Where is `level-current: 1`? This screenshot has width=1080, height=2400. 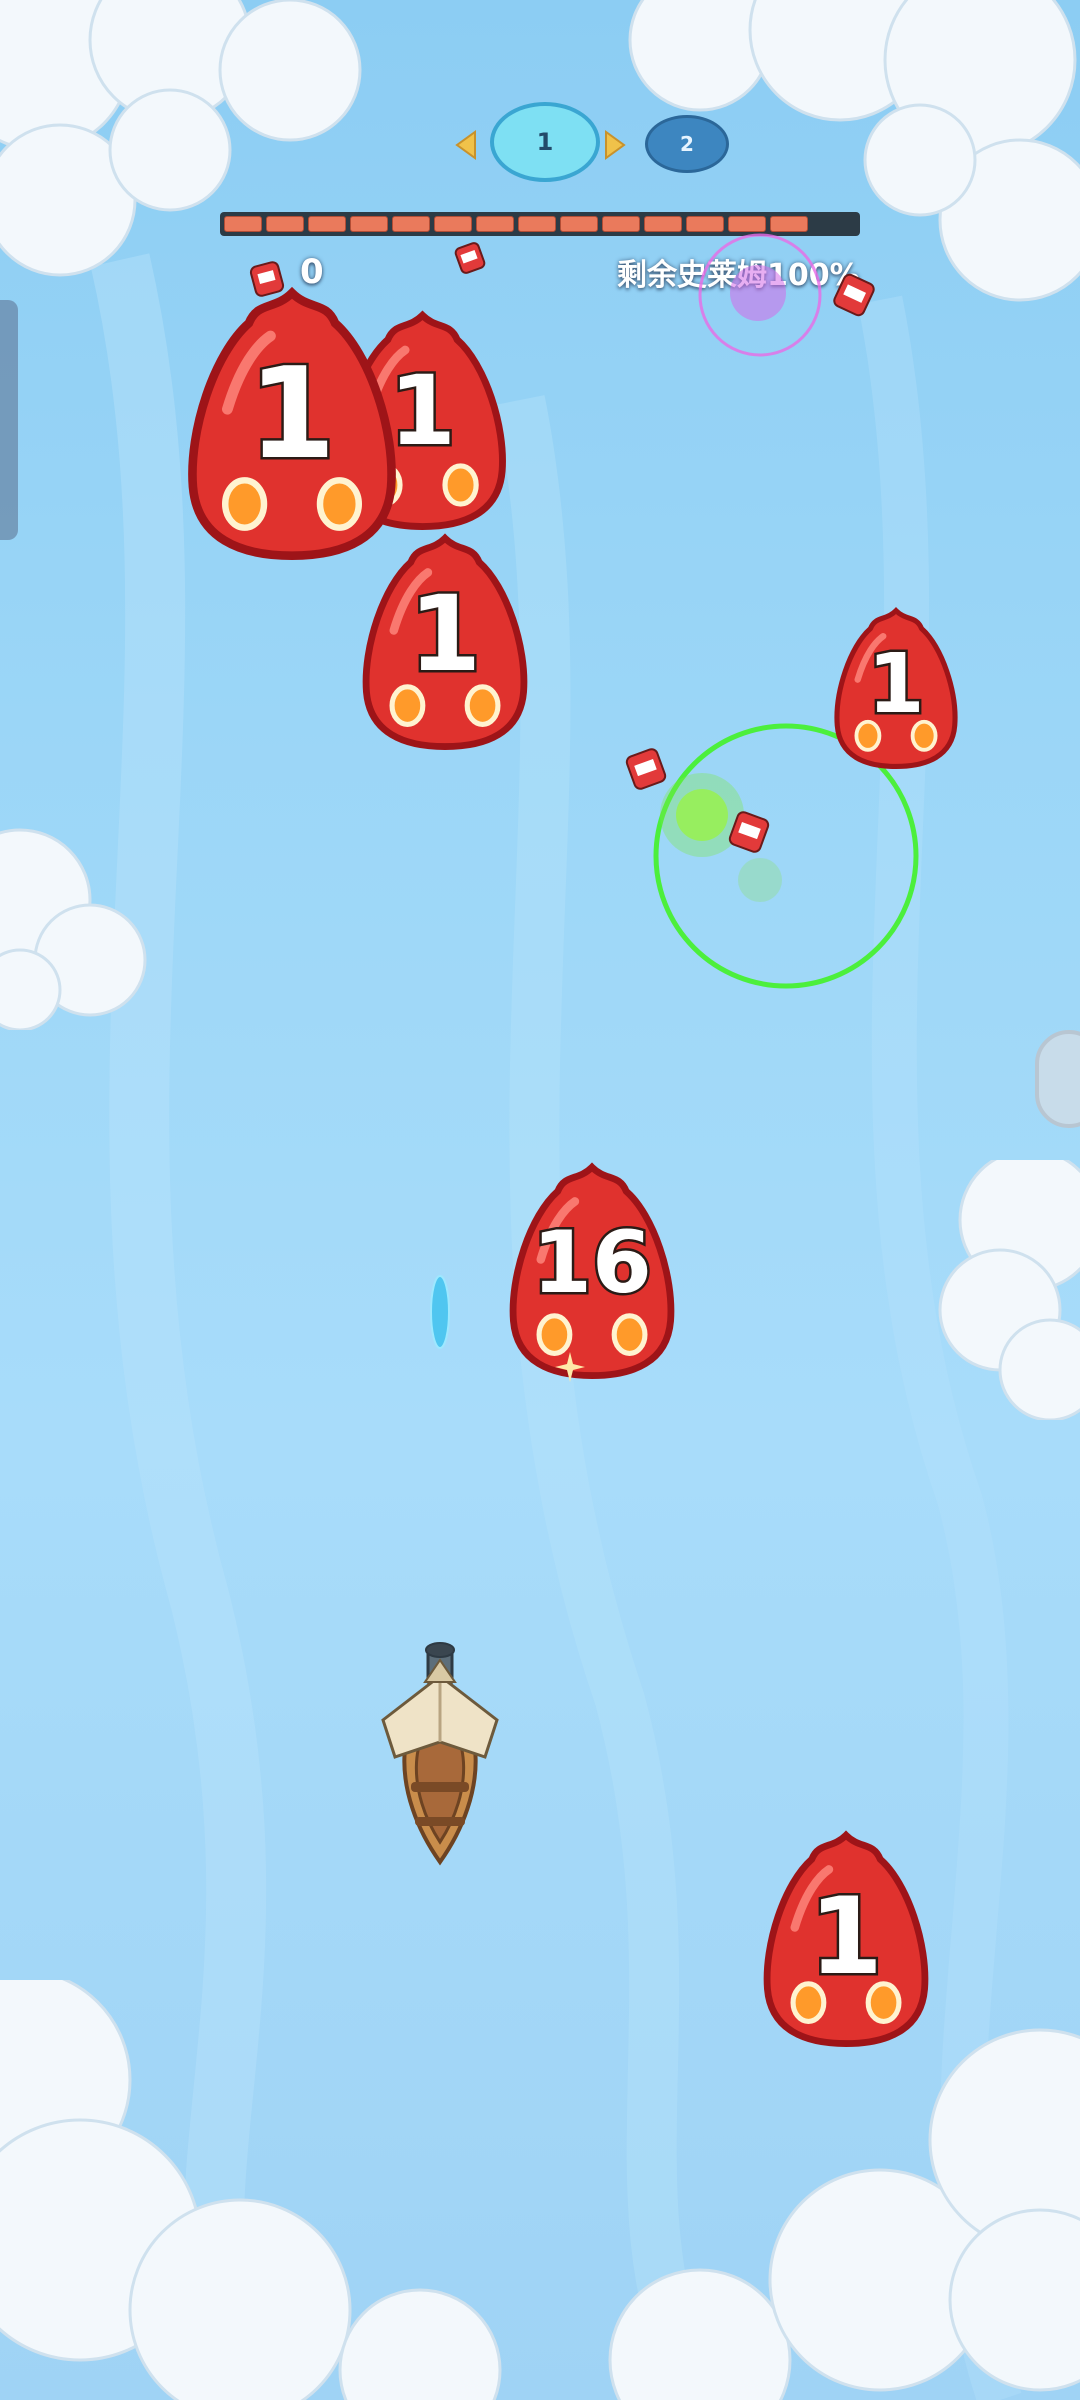 level-current: 1 is located at coordinates (545, 142).